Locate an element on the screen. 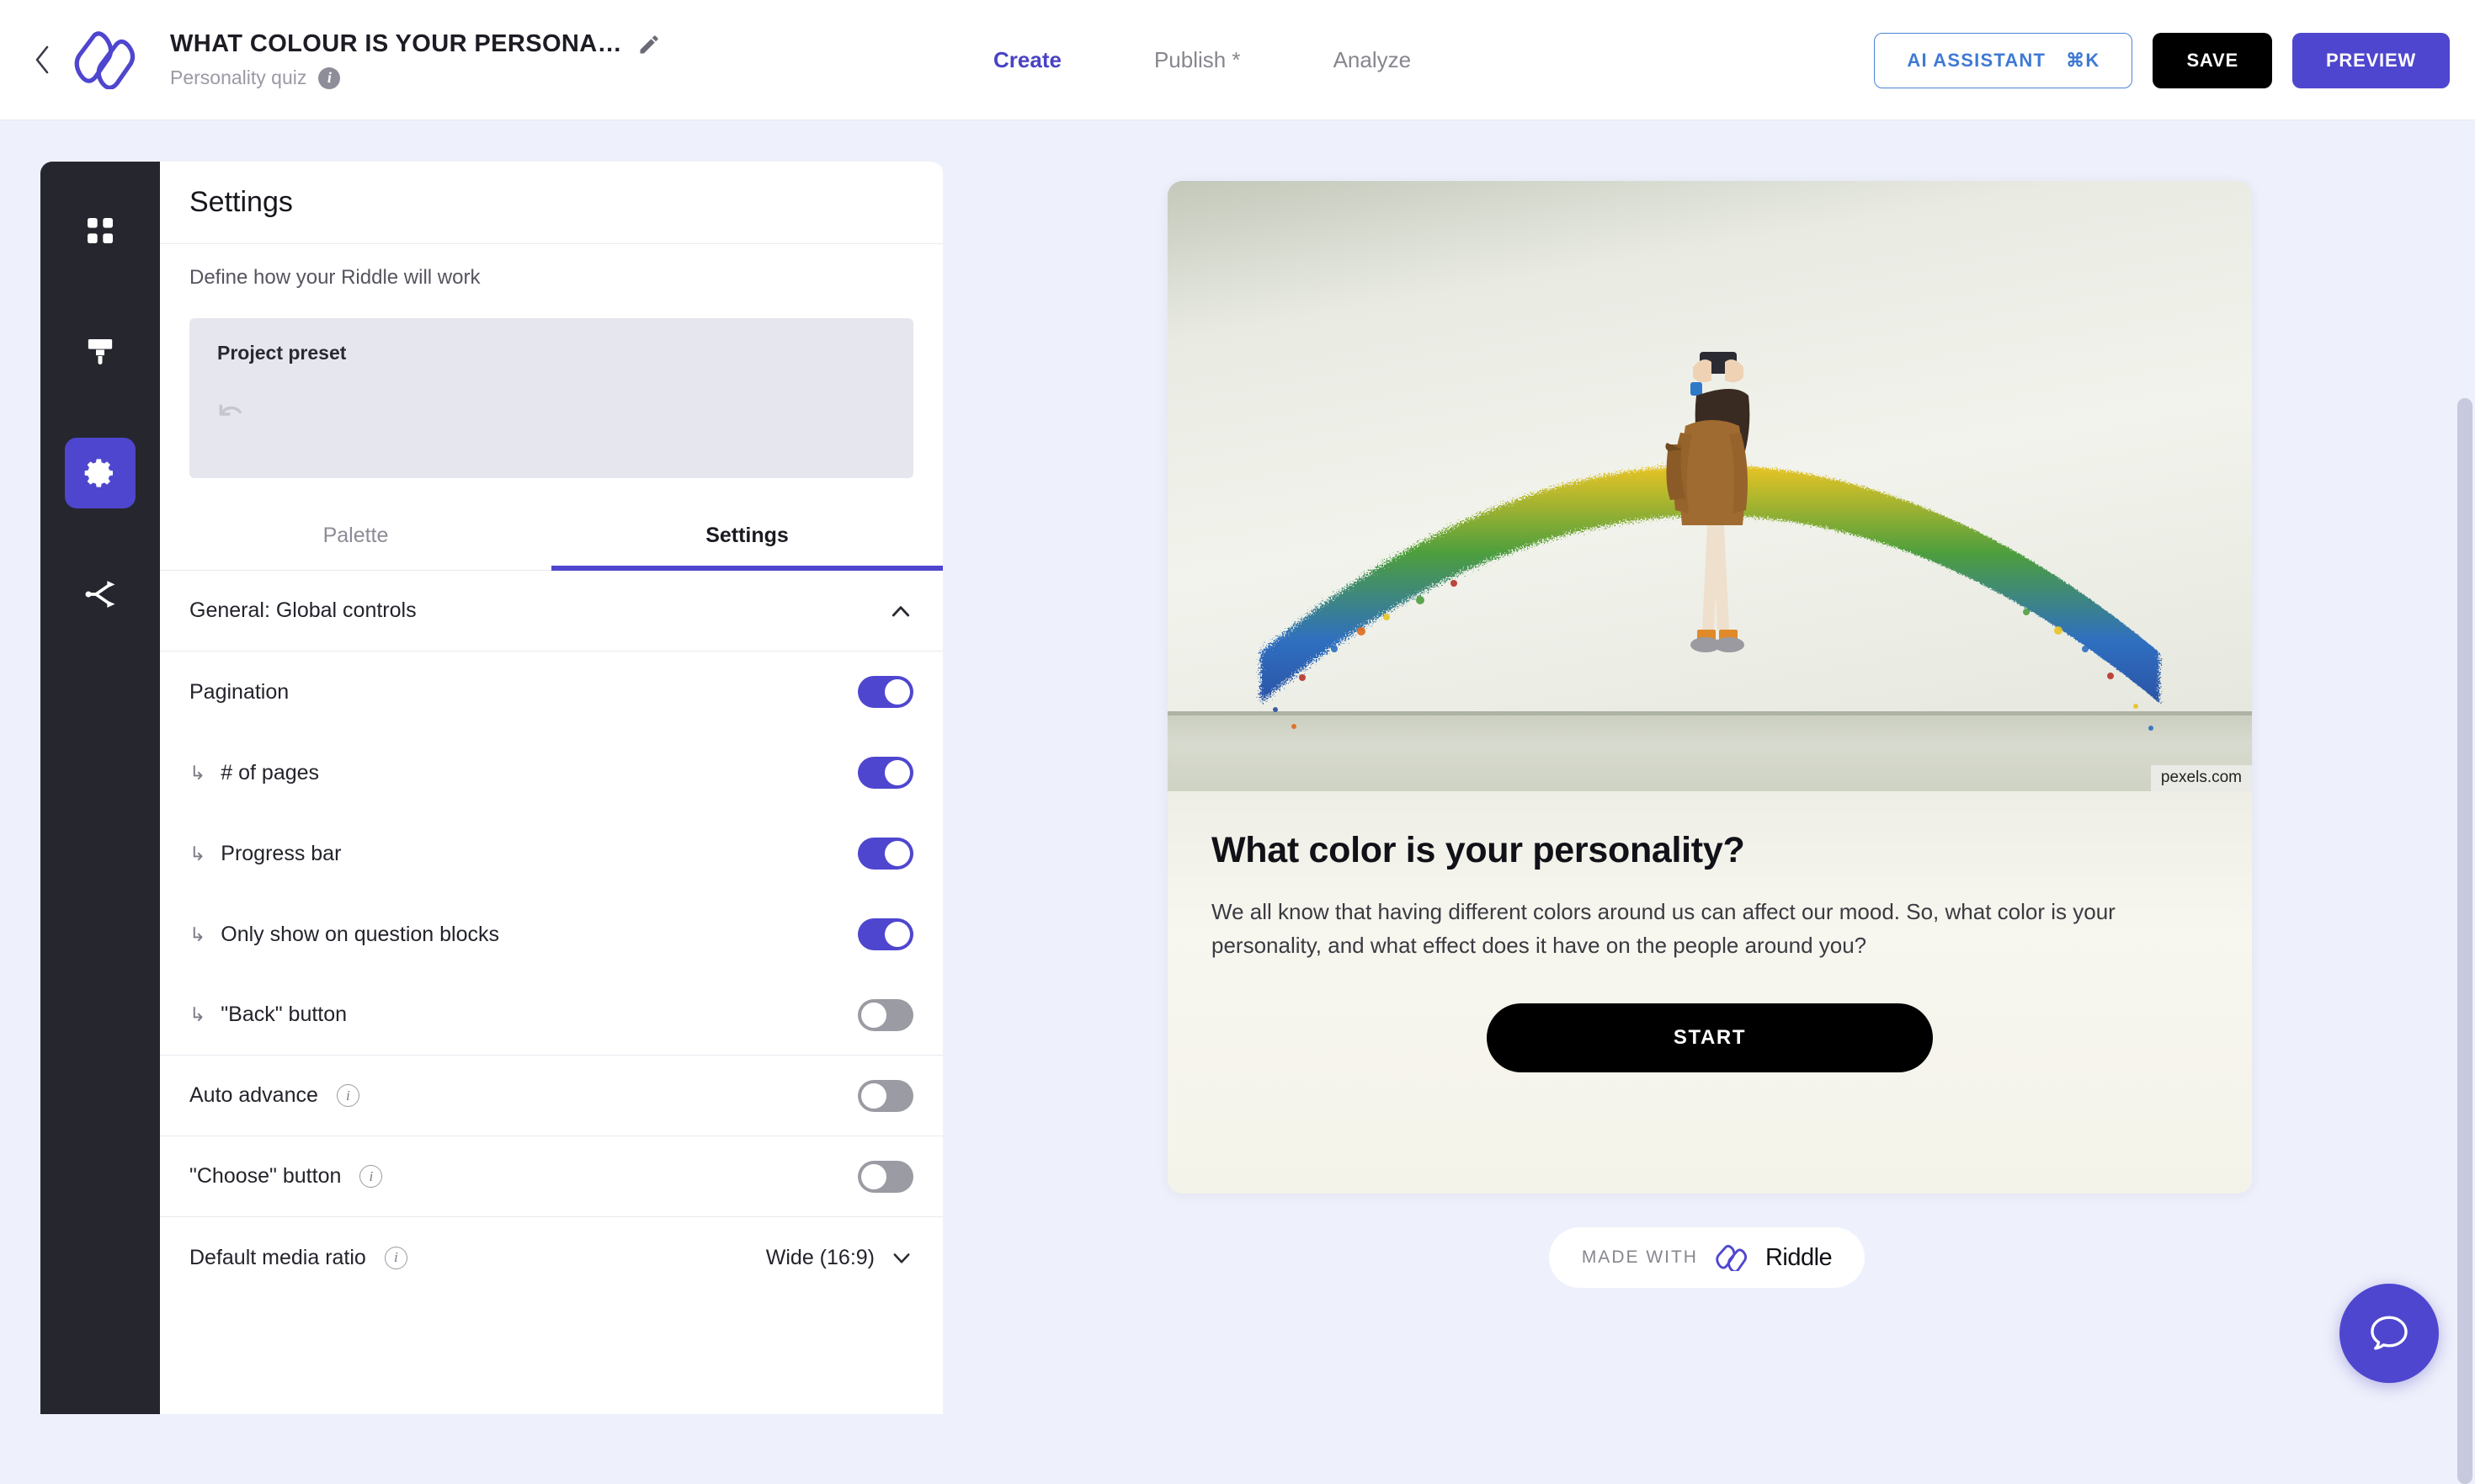  rail-item-settings is located at coordinates (100, 473).